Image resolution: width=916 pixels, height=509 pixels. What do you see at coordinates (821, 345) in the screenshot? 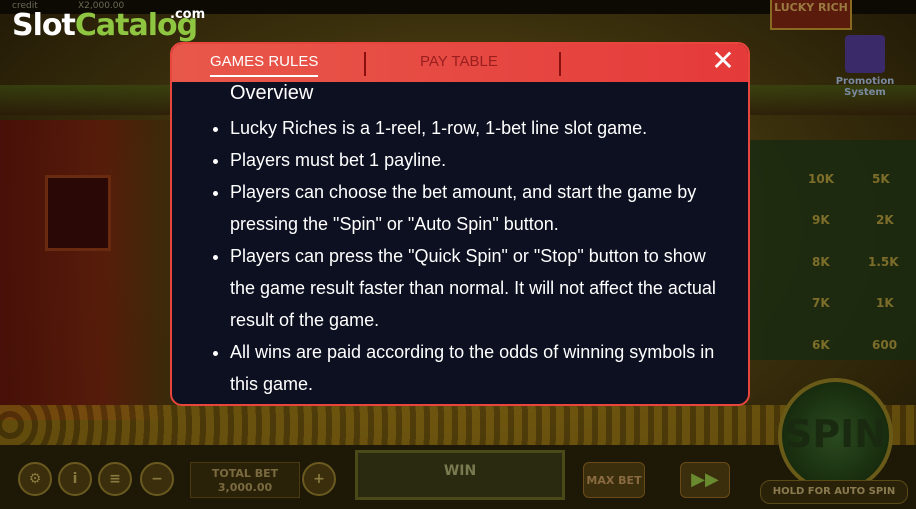
I see `paytable-value: 6K` at bounding box center [821, 345].